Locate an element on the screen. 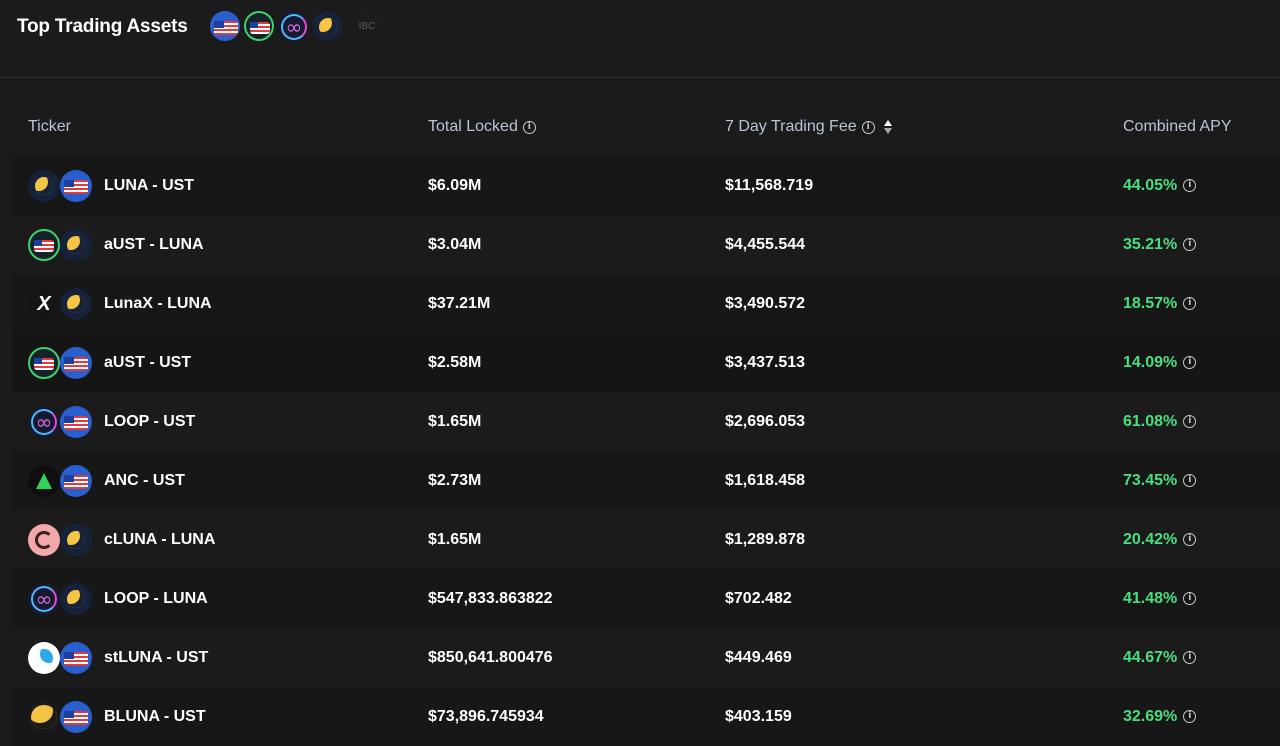 The image size is (1280, 746). ticker-label: aUST - LUNA is located at coordinates (154, 244).